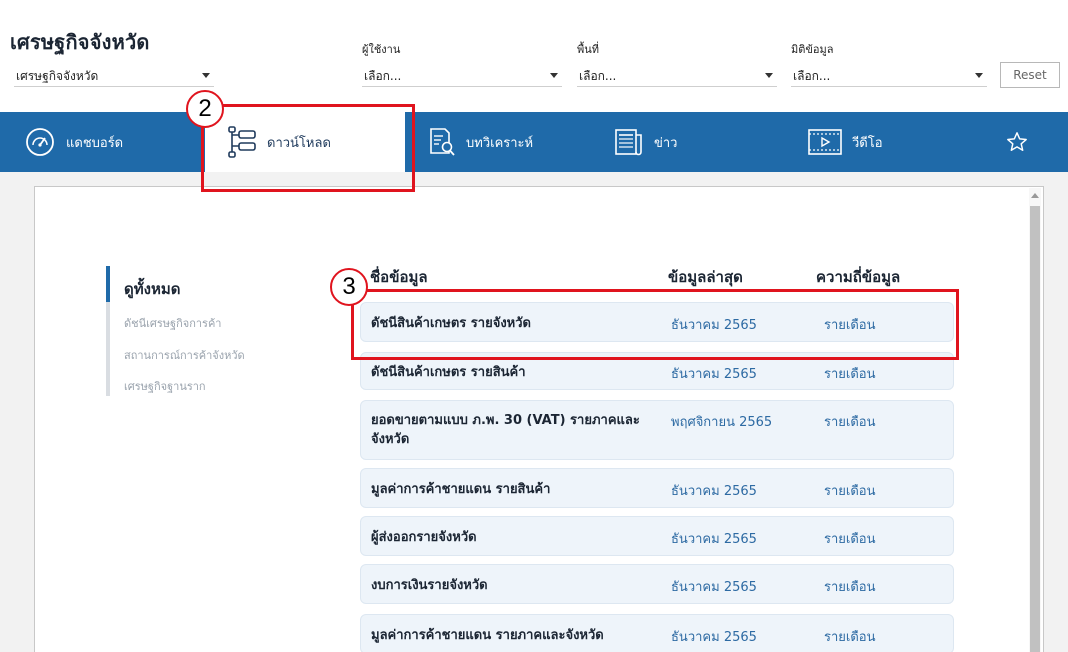 The height and width of the screenshot is (652, 1068). What do you see at coordinates (666, 143) in the screenshot?
I see `tab-news-label: ข่าว` at bounding box center [666, 143].